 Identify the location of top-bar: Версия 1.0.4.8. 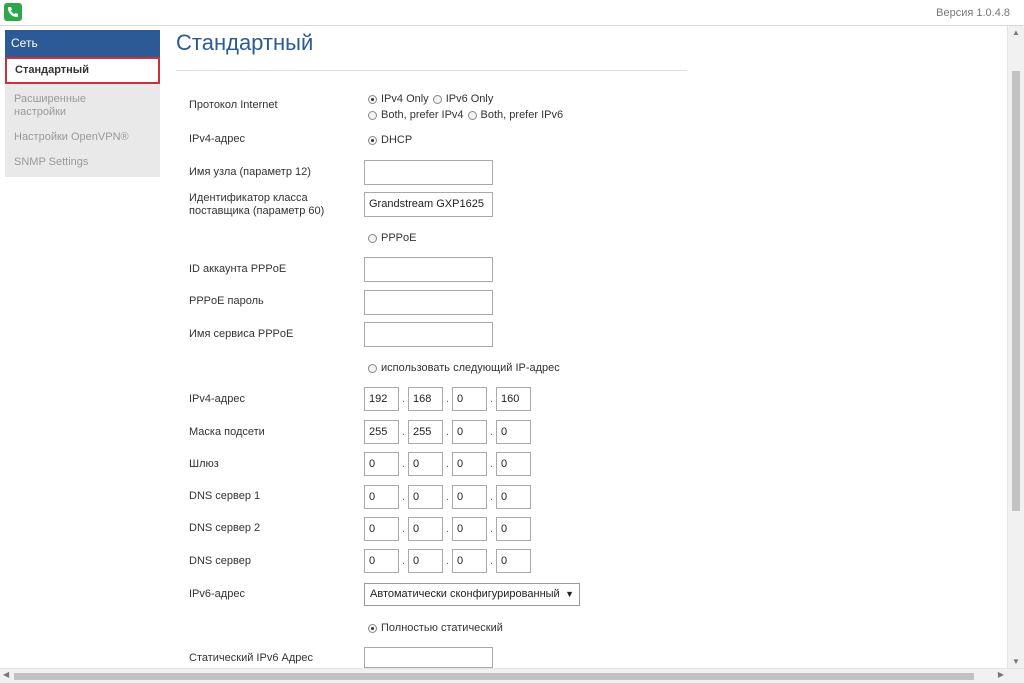
(512, 13).